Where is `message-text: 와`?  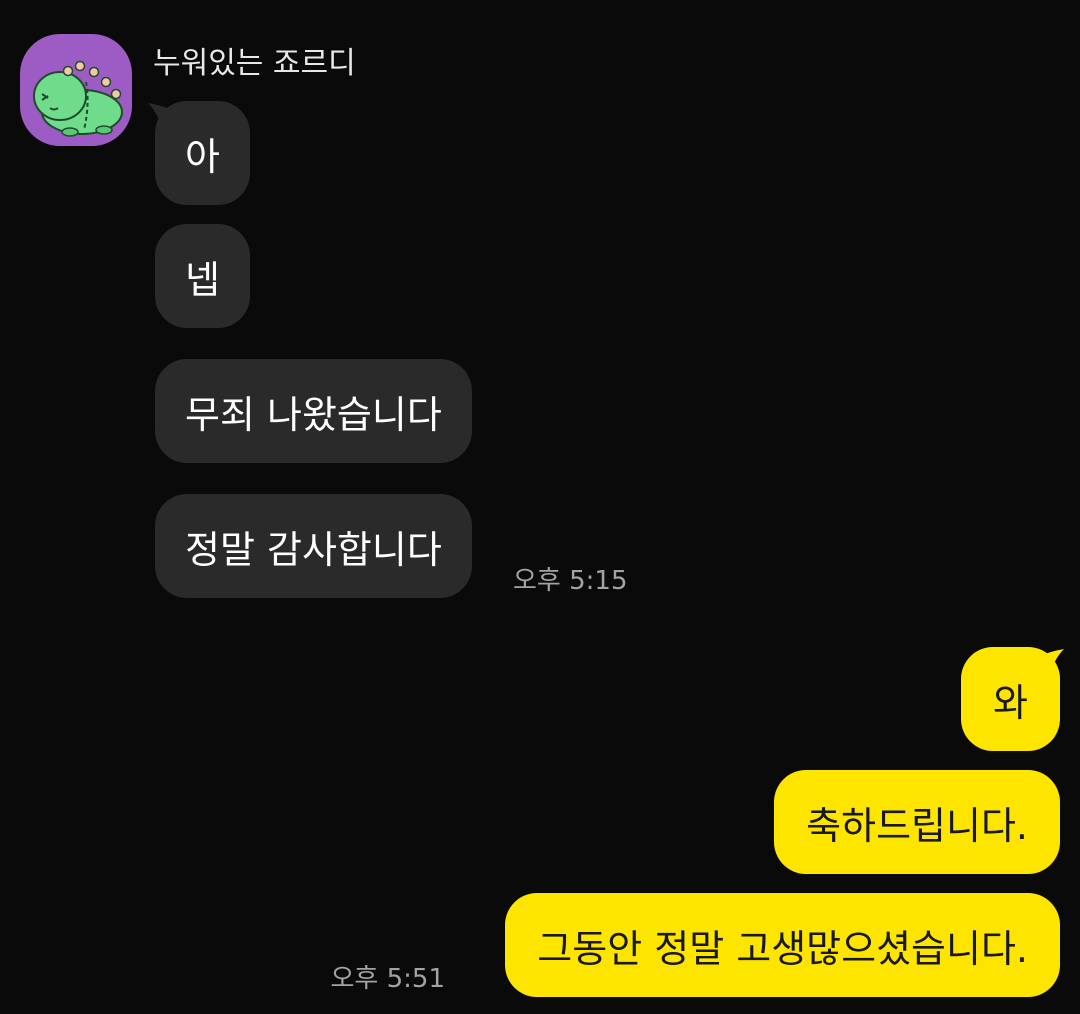 message-text: 와 is located at coordinates (1010, 702).